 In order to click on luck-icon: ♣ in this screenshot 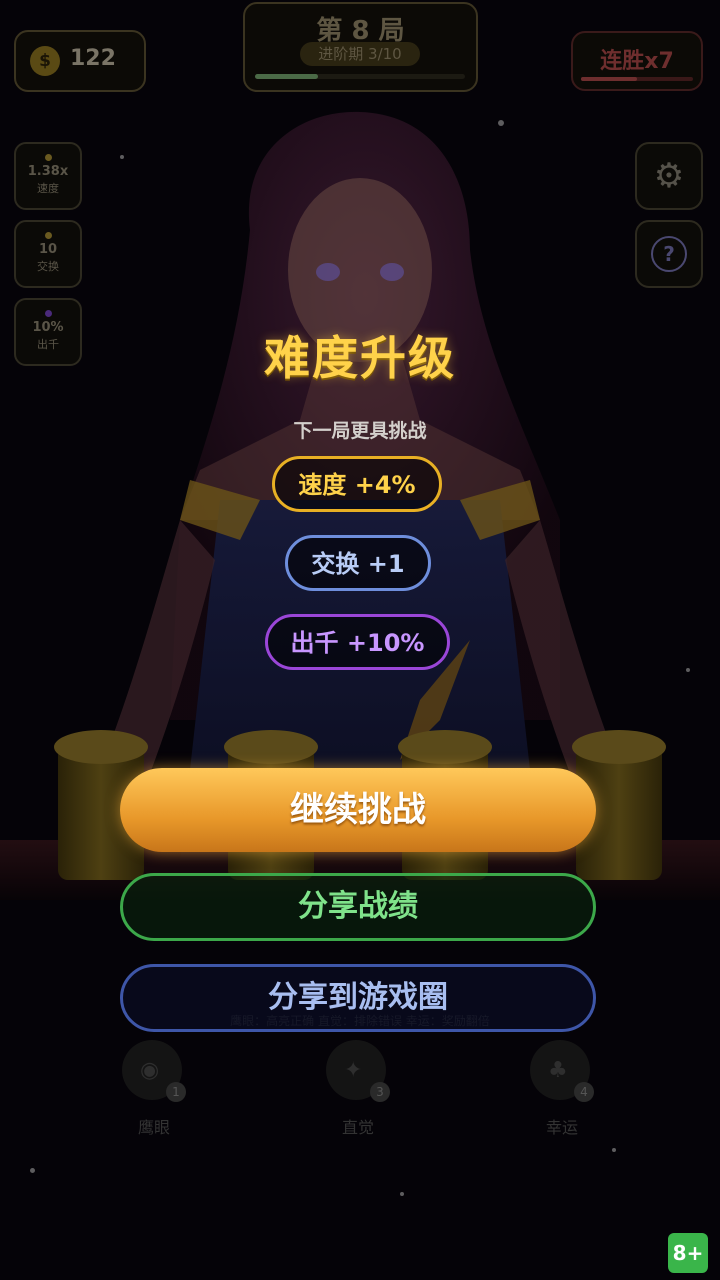, I will do `click(558, 1070)`.